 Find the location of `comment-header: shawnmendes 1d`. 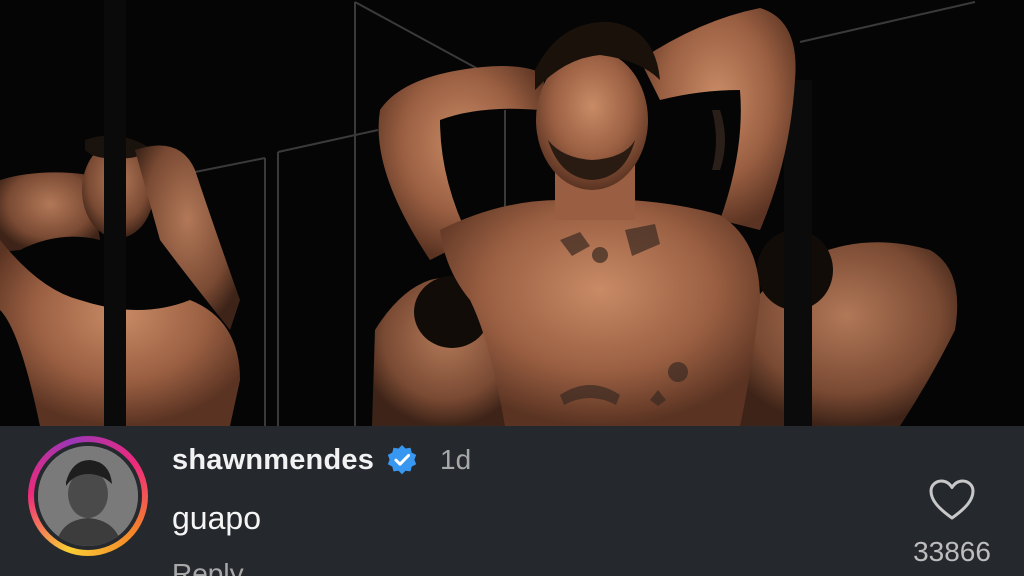

comment-header: shawnmendes 1d is located at coordinates (321, 460).